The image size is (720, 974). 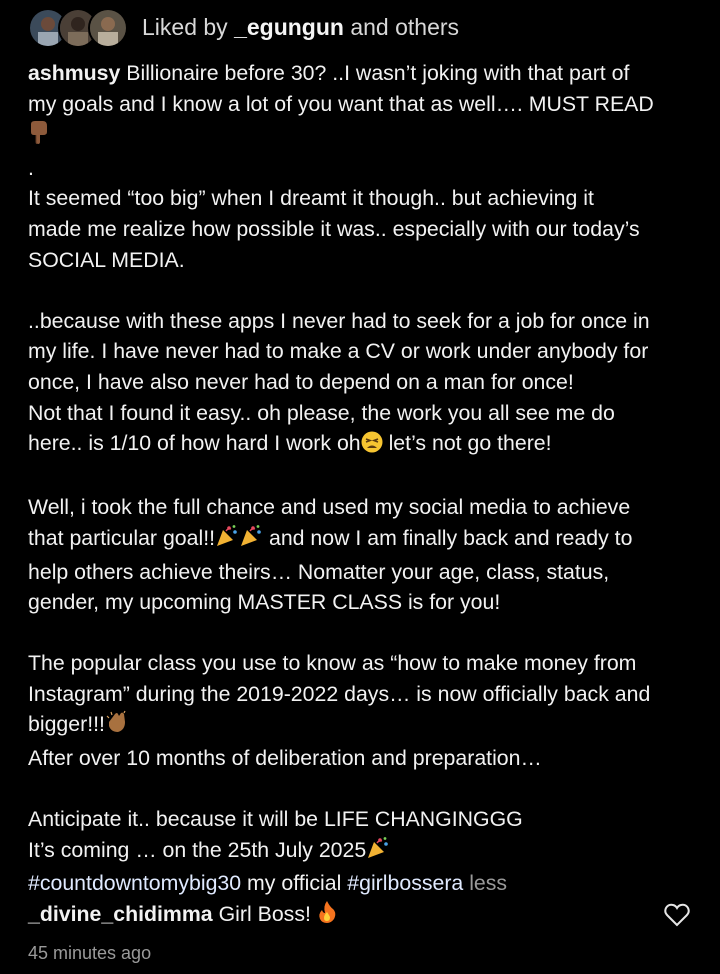 What do you see at coordinates (108, 28) in the screenshot?
I see `avatar` at bounding box center [108, 28].